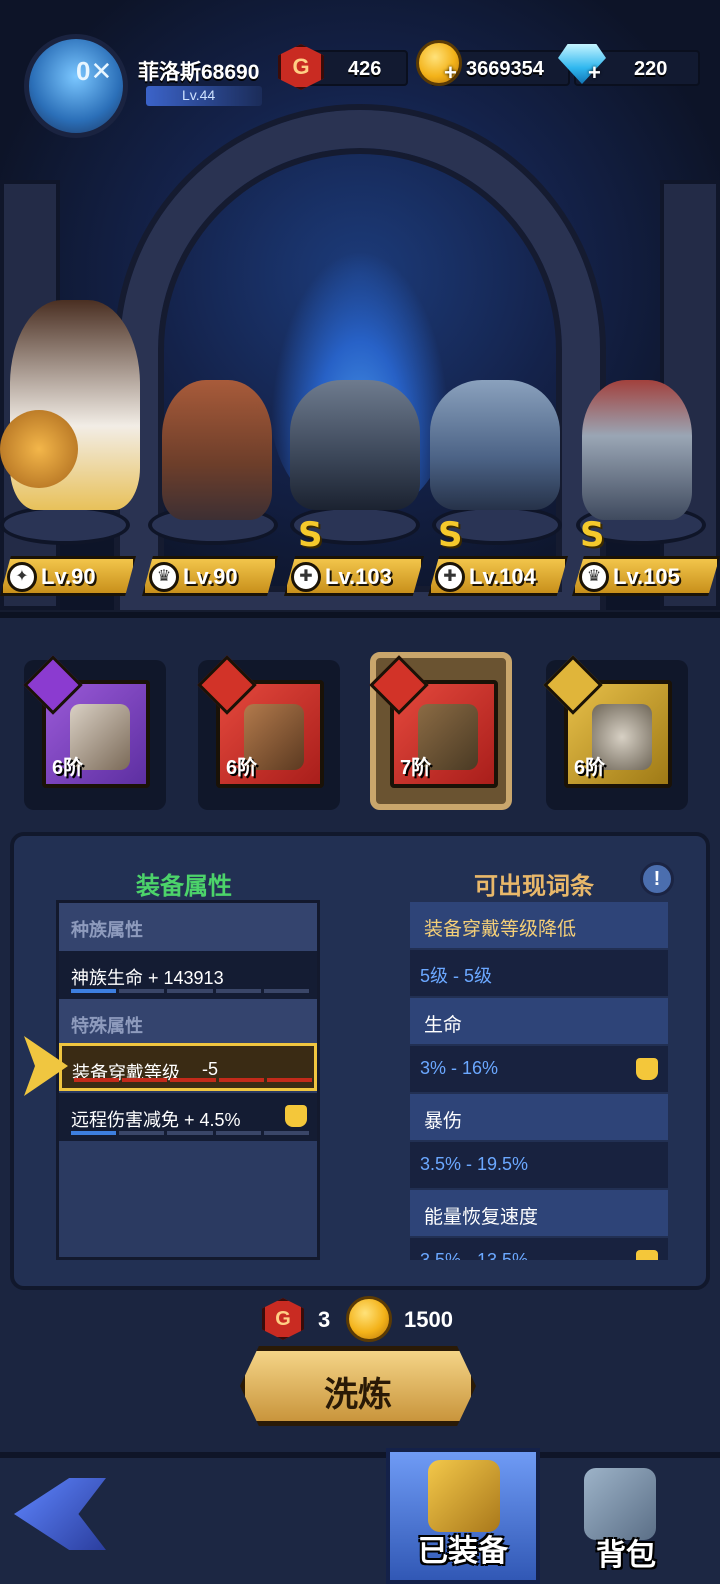 The image size is (720, 1584). Describe the element at coordinates (657, 879) in the screenshot. I see `info-button: !` at that location.